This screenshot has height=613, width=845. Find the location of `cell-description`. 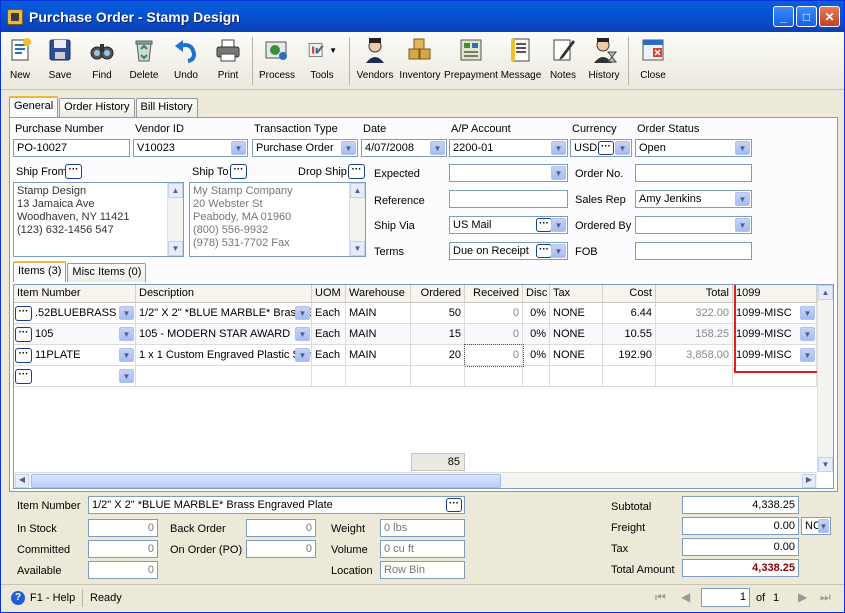

cell-description is located at coordinates (224, 376).